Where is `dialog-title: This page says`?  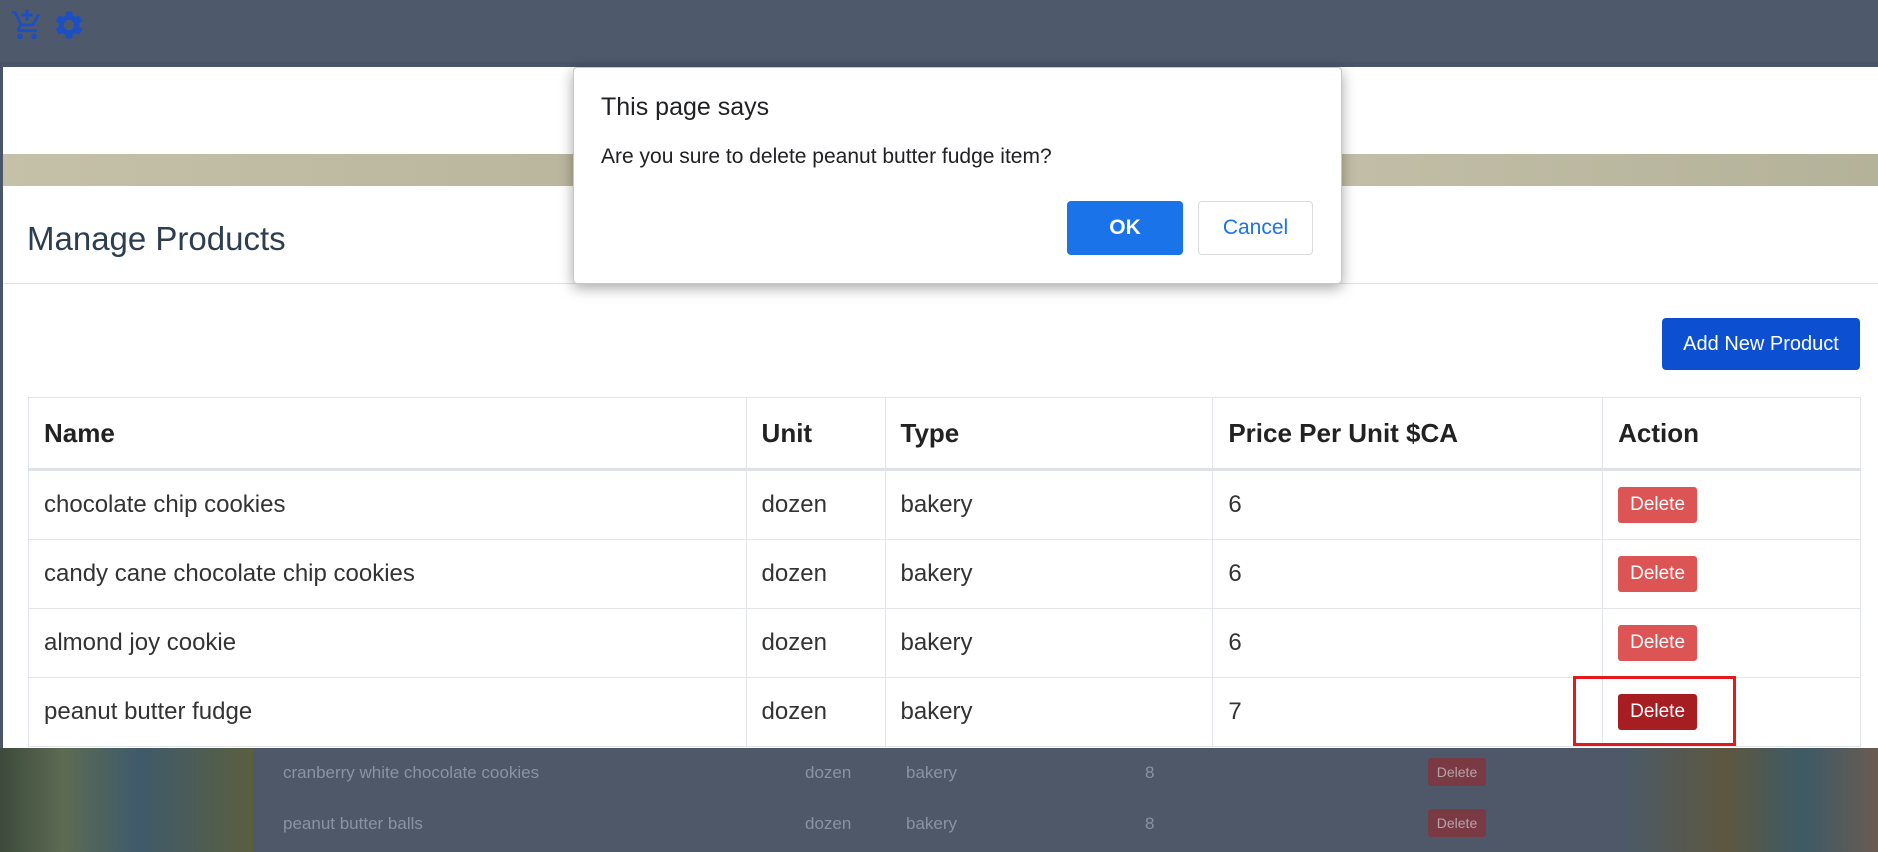
dialog-title: This page says is located at coordinates (685, 107).